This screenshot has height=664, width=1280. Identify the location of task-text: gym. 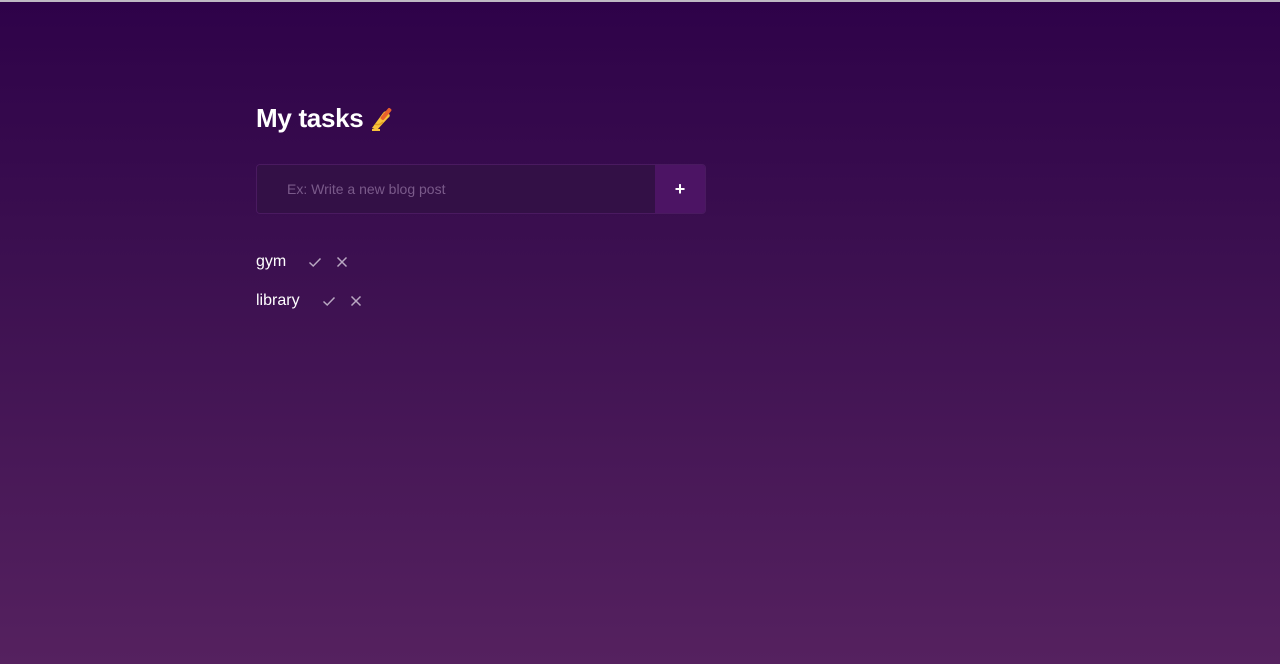
(271, 261).